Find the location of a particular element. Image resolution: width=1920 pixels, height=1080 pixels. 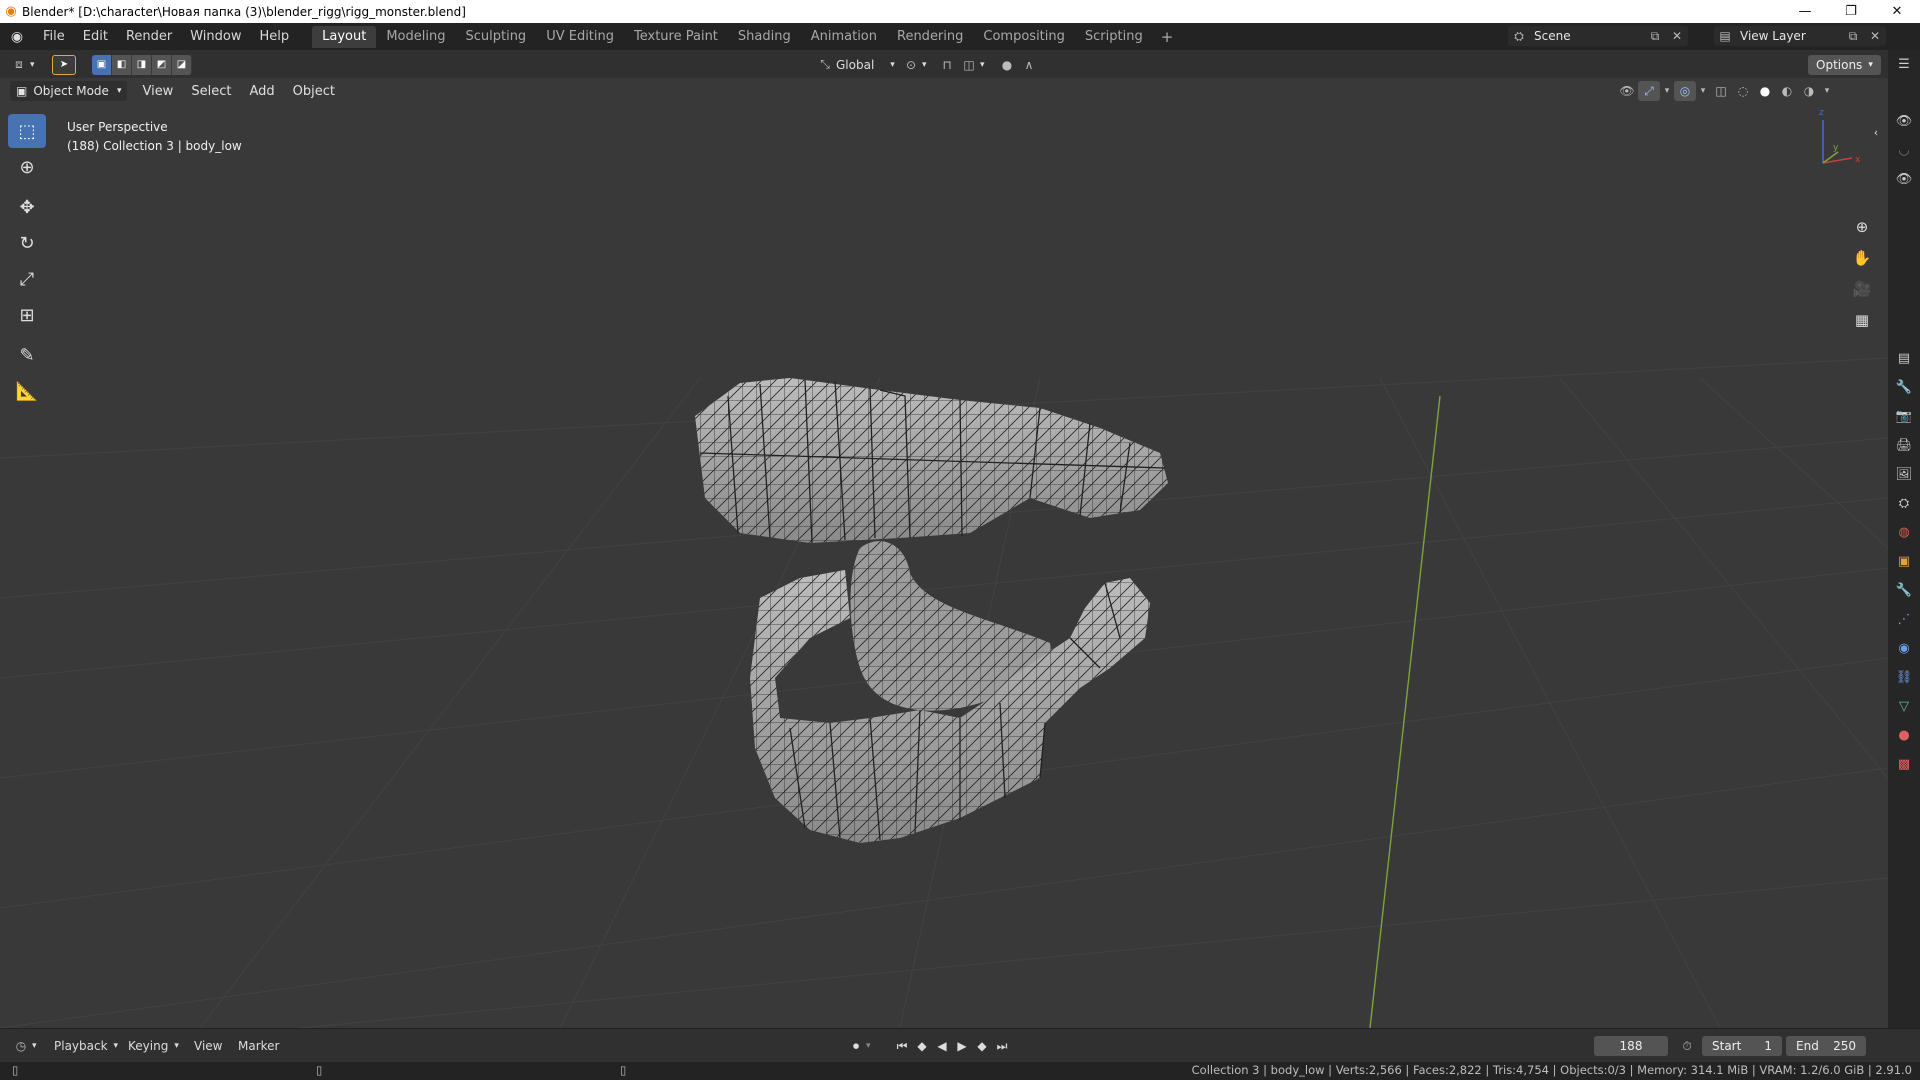

select-invert-icon: ◩ is located at coordinates (162, 64).